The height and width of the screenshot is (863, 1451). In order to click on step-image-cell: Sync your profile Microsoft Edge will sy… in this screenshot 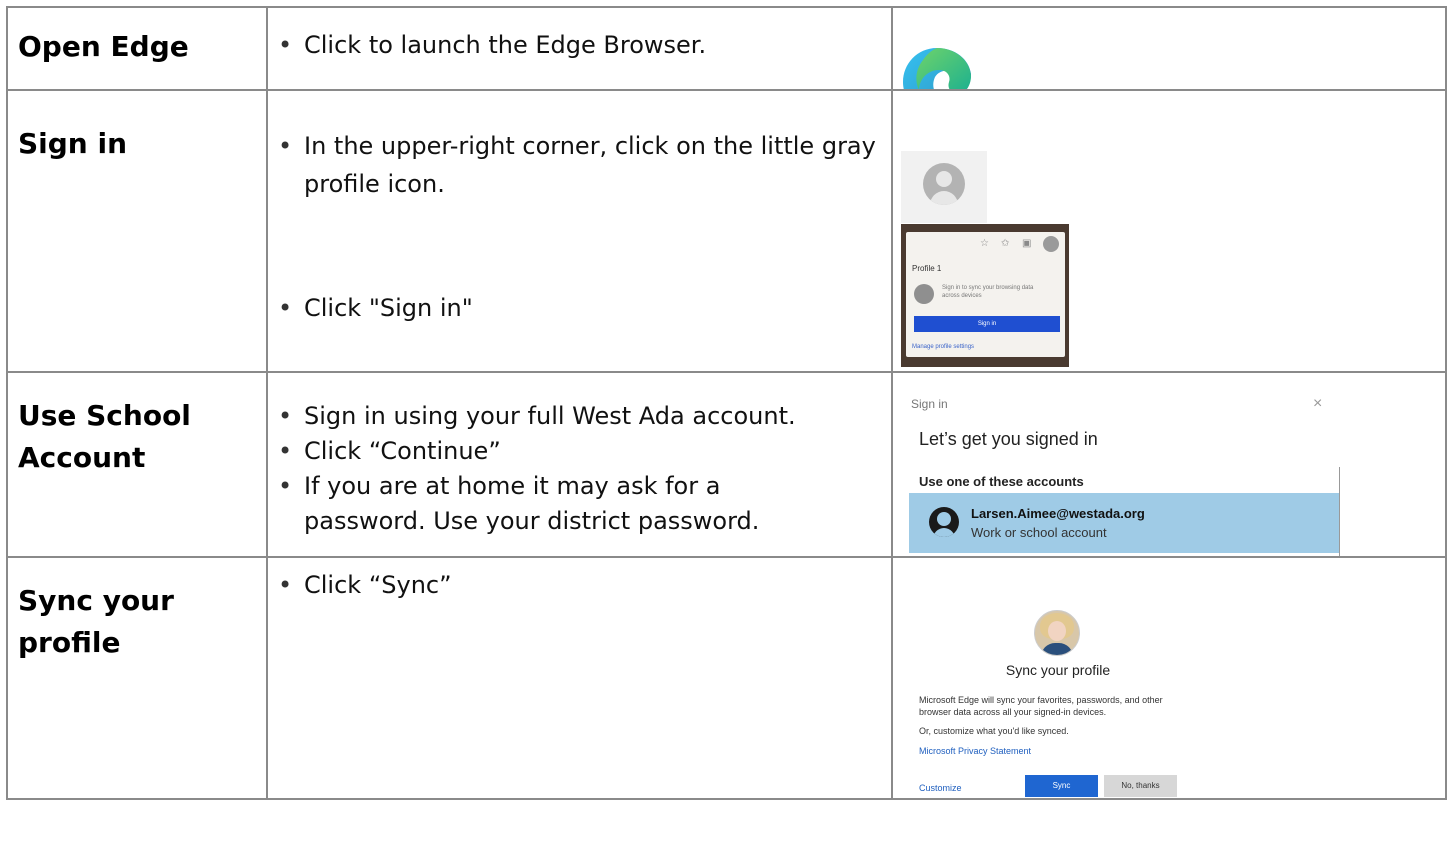, I will do `click(1169, 678)`.